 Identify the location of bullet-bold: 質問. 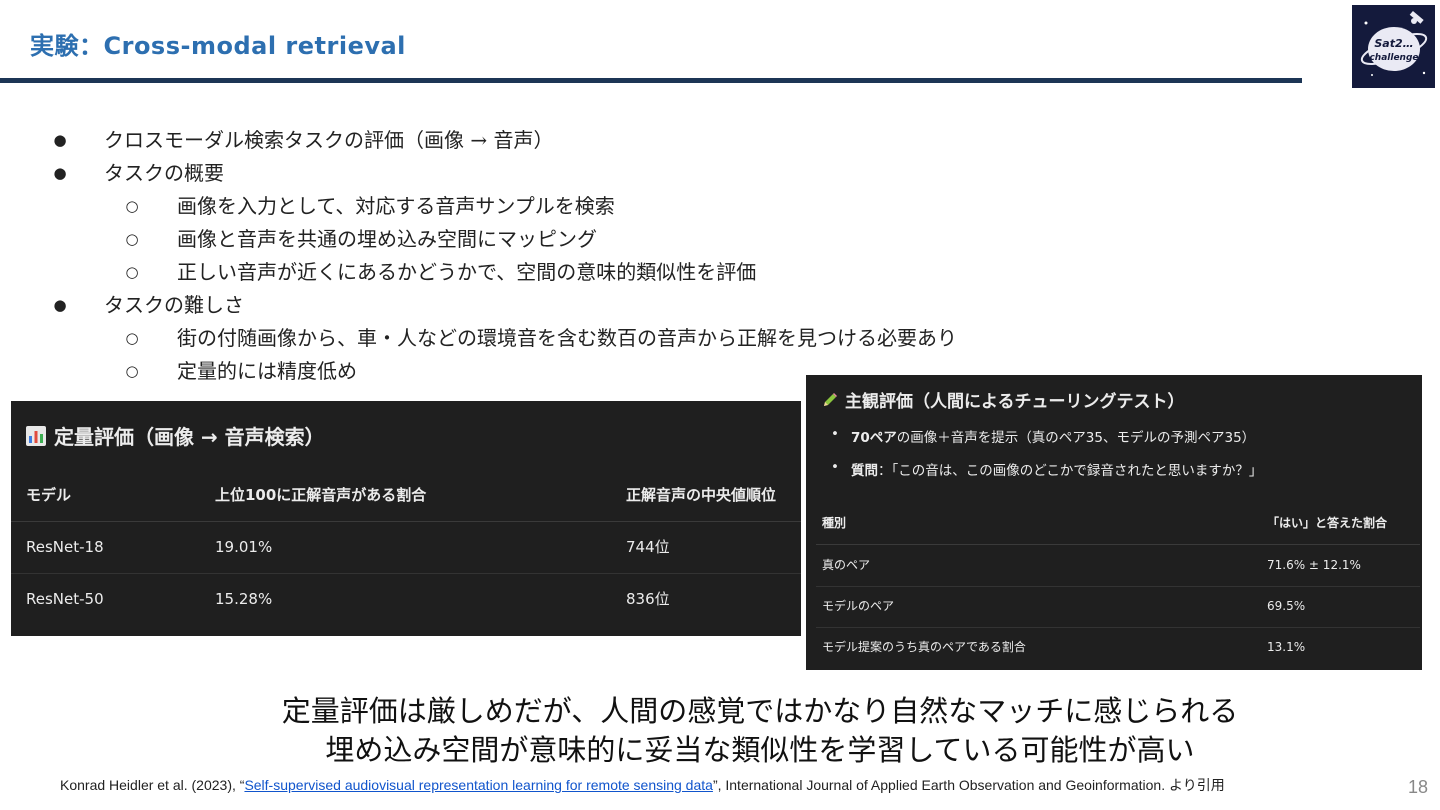
(864, 471).